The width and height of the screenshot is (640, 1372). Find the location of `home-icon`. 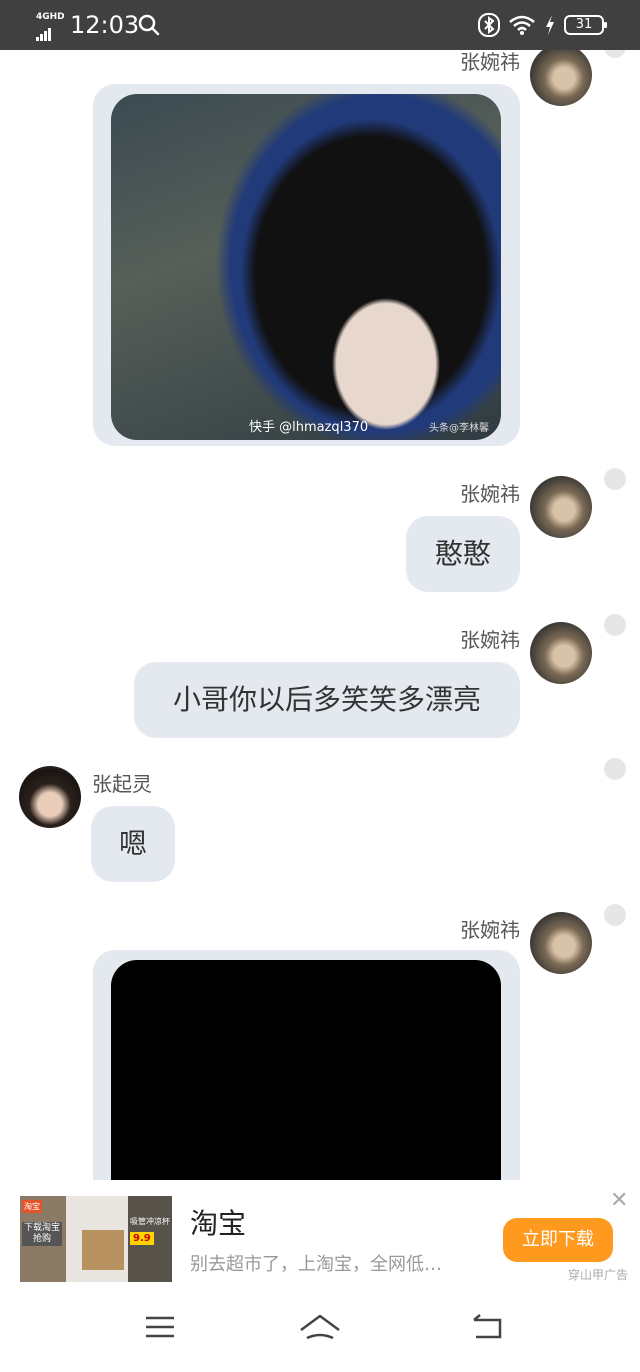

home-icon is located at coordinates (320, 1327).